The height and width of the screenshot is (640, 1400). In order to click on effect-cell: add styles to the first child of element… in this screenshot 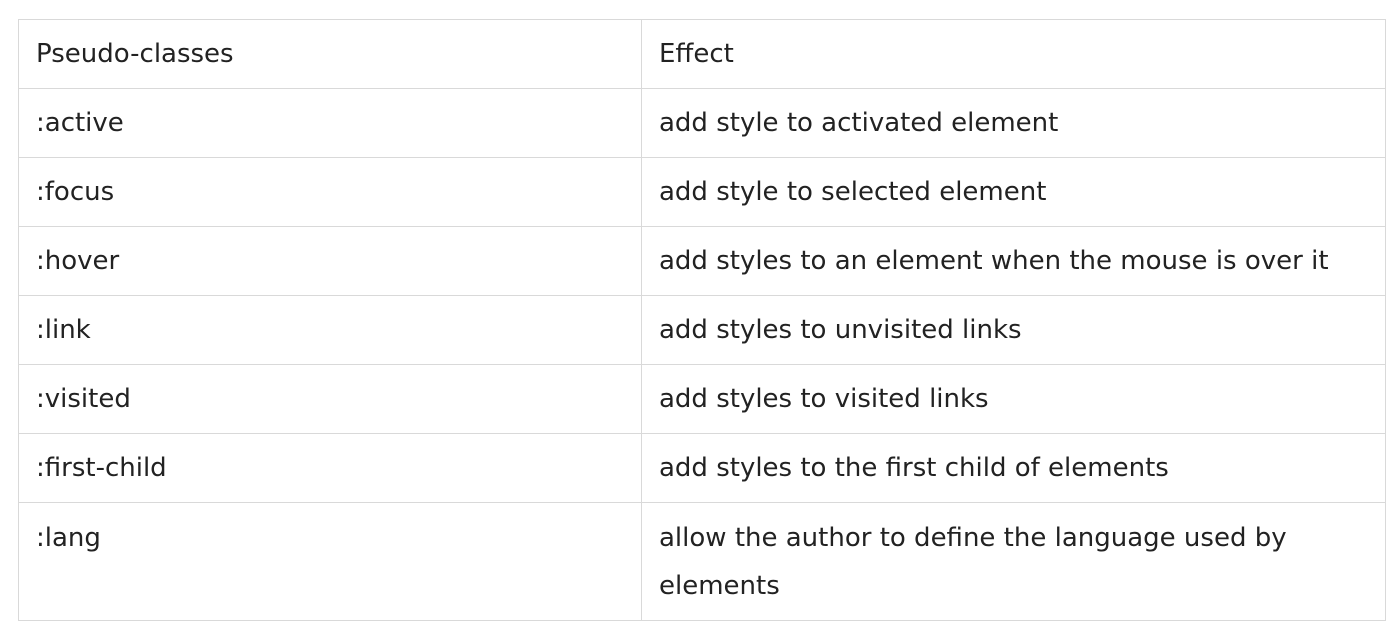, I will do `click(1013, 468)`.